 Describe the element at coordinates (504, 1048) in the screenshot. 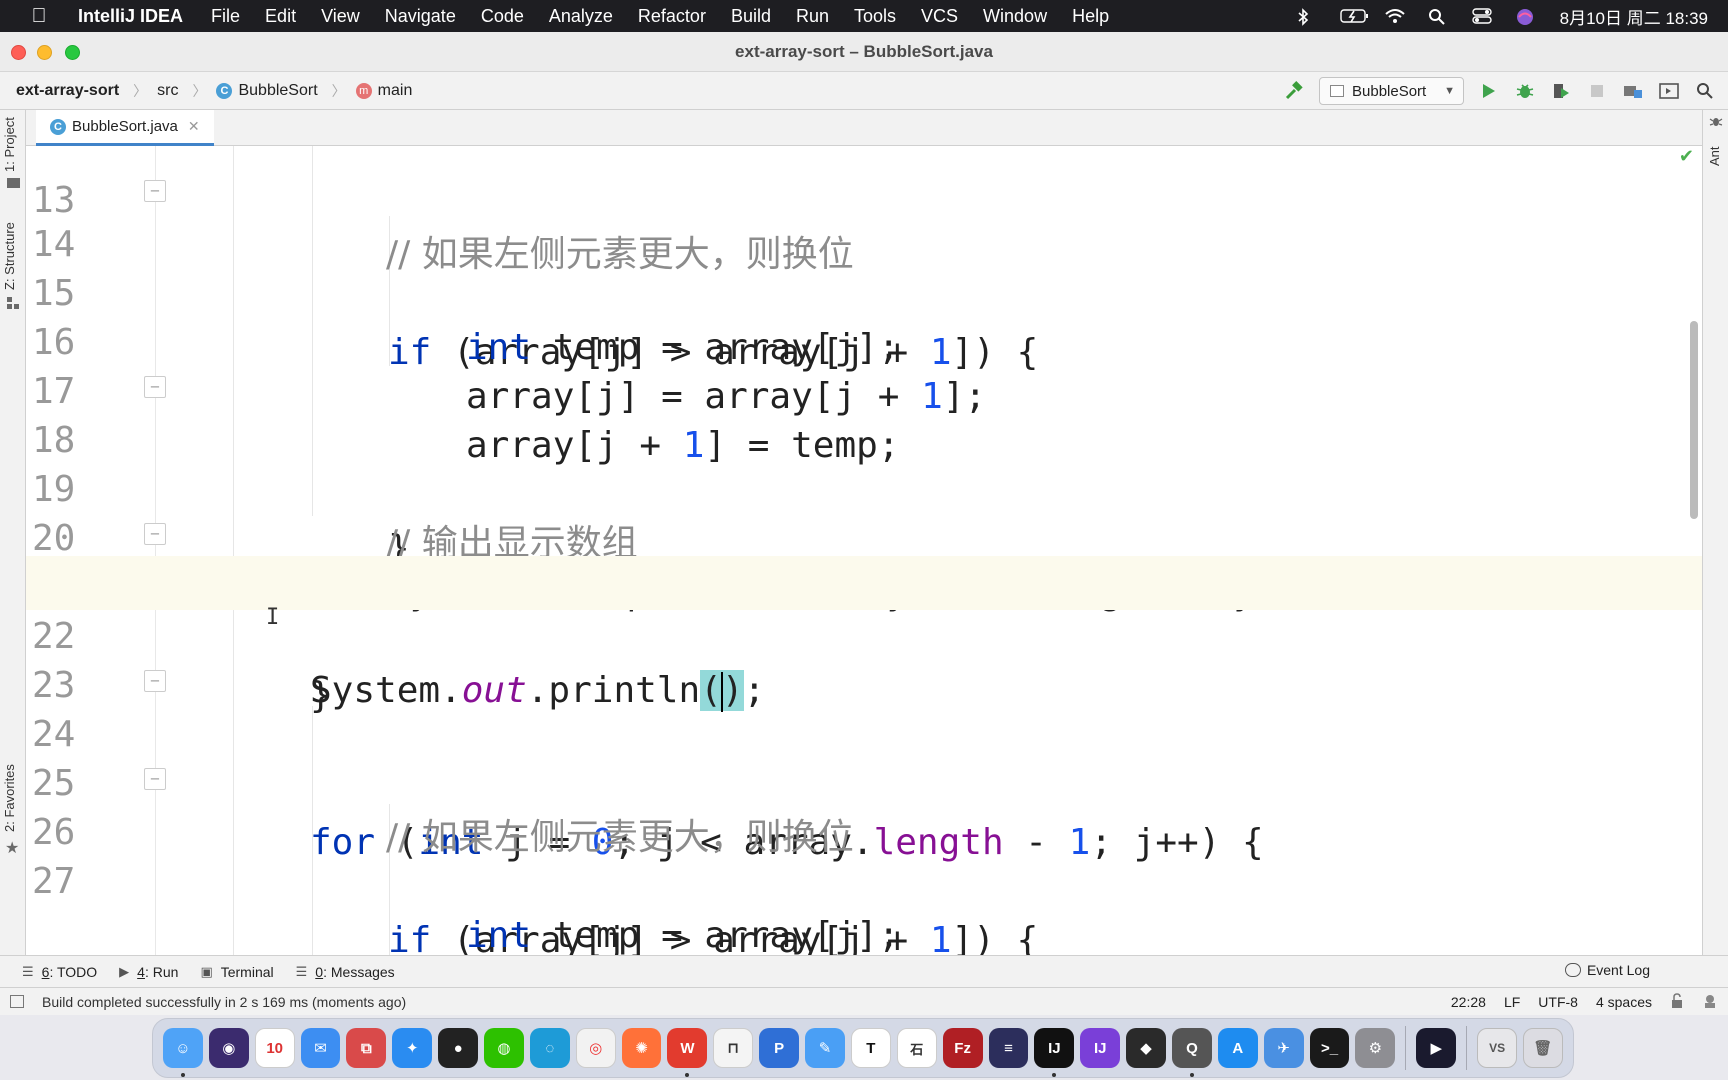

I see `wechat-icon: ◍` at that location.